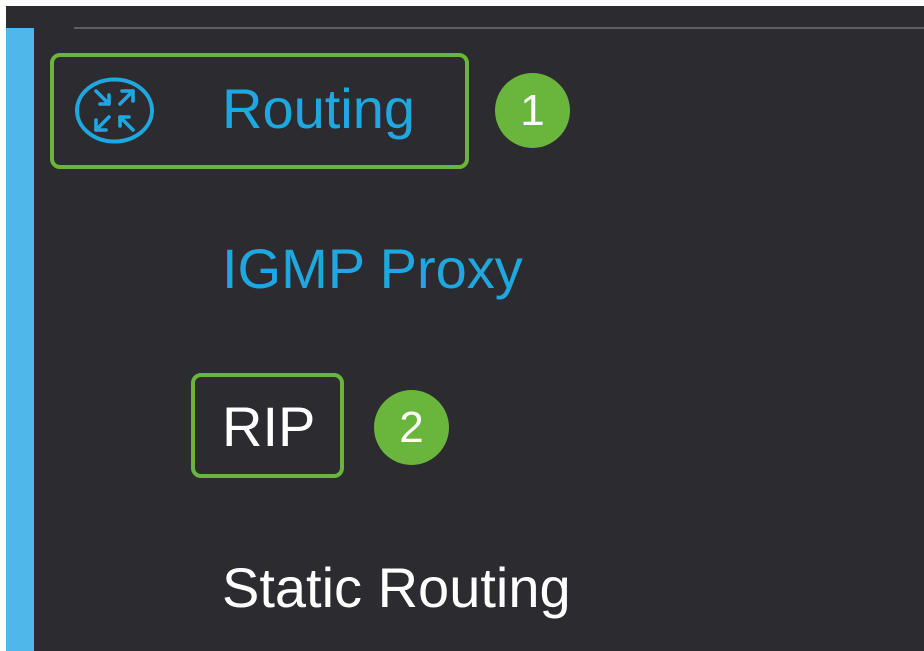  What do you see at coordinates (372, 269) in the screenshot?
I see `nav-item-igmp-proxy: IGMP Proxy` at bounding box center [372, 269].